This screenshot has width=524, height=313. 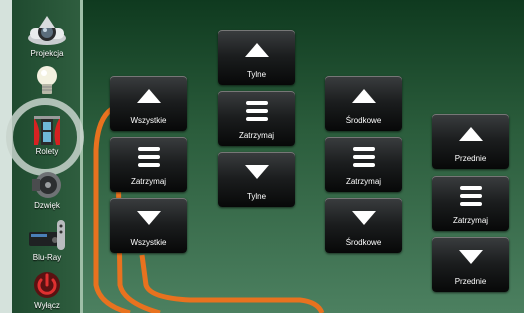 I want to click on front-stop-button: Zatrzymaj, so click(x=470, y=203).